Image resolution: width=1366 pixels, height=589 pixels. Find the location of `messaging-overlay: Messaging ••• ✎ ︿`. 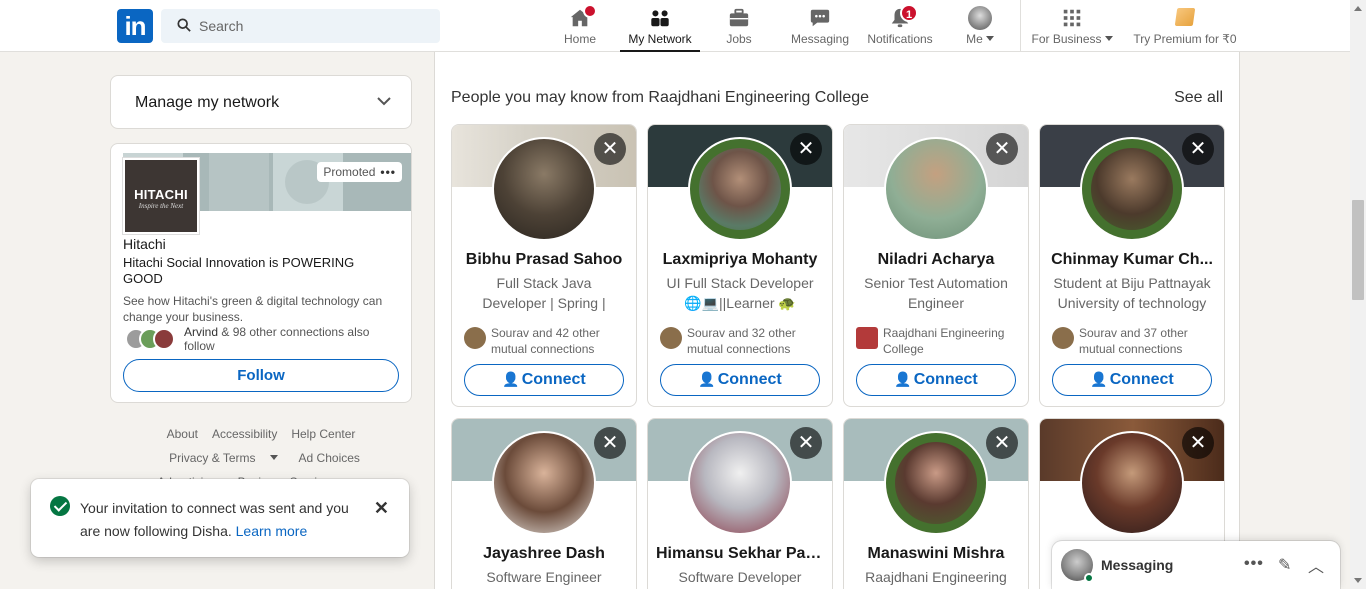

messaging-overlay: Messaging ••• ✎ ︿ is located at coordinates (1196, 565).